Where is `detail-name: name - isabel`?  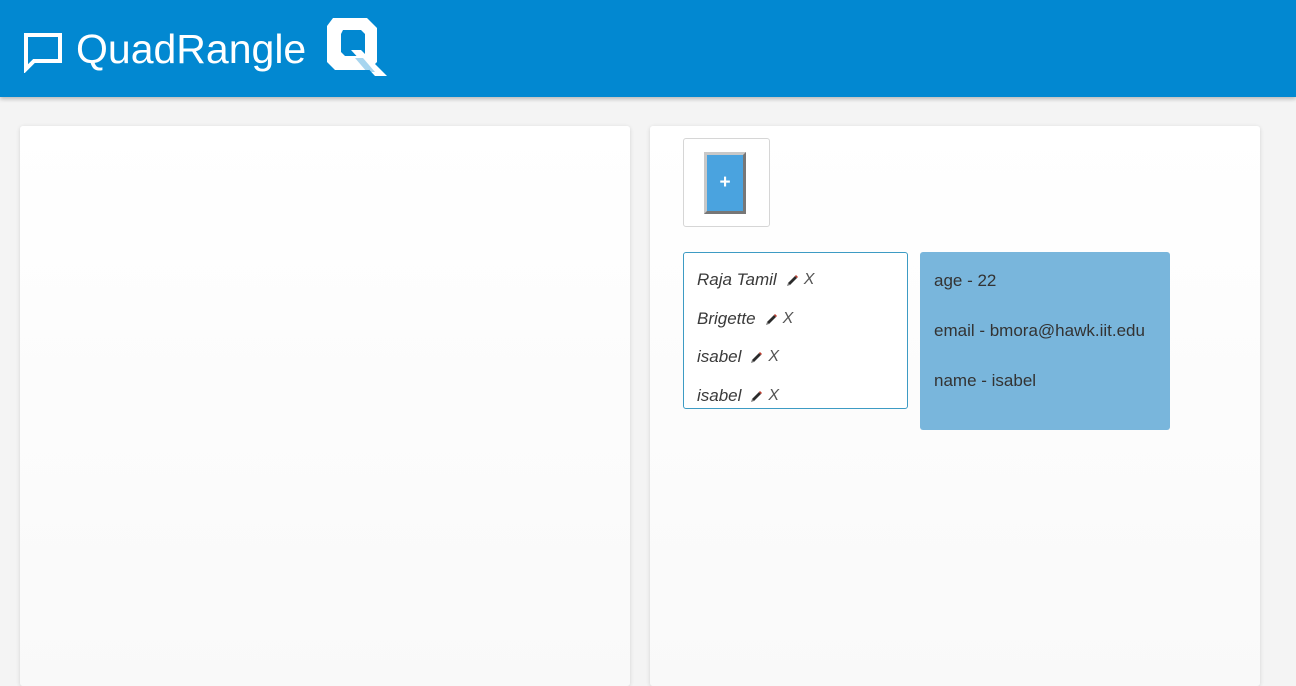 detail-name: name - isabel is located at coordinates (985, 380).